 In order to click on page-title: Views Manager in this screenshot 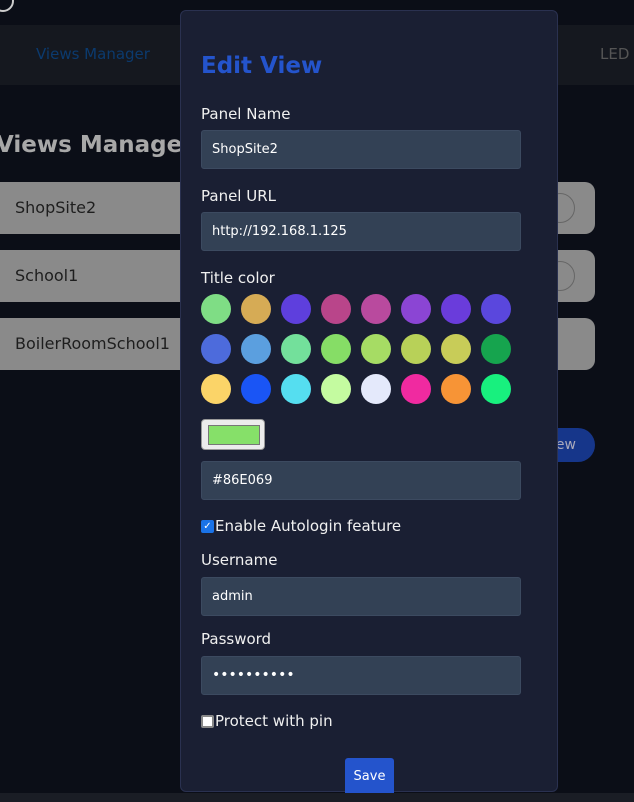, I will do `click(97, 145)`.